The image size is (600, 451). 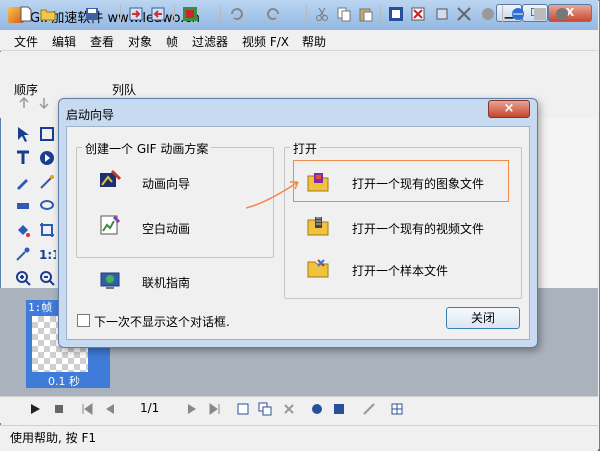 I want to click on close-dialog-button: 关闭, so click(x=483, y=318).